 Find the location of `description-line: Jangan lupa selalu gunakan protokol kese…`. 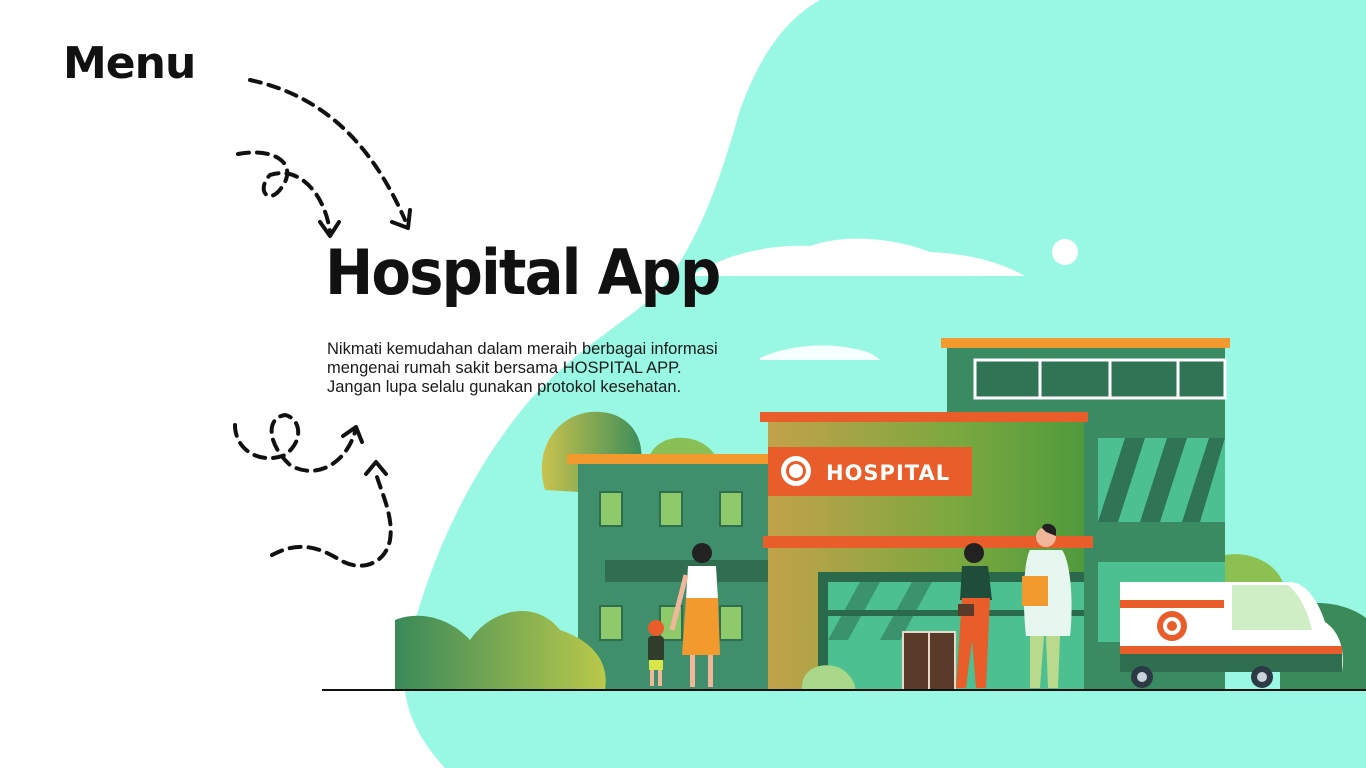

description-line: Jangan lupa selalu gunakan protokol kese… is located at coordinates (504, 387).